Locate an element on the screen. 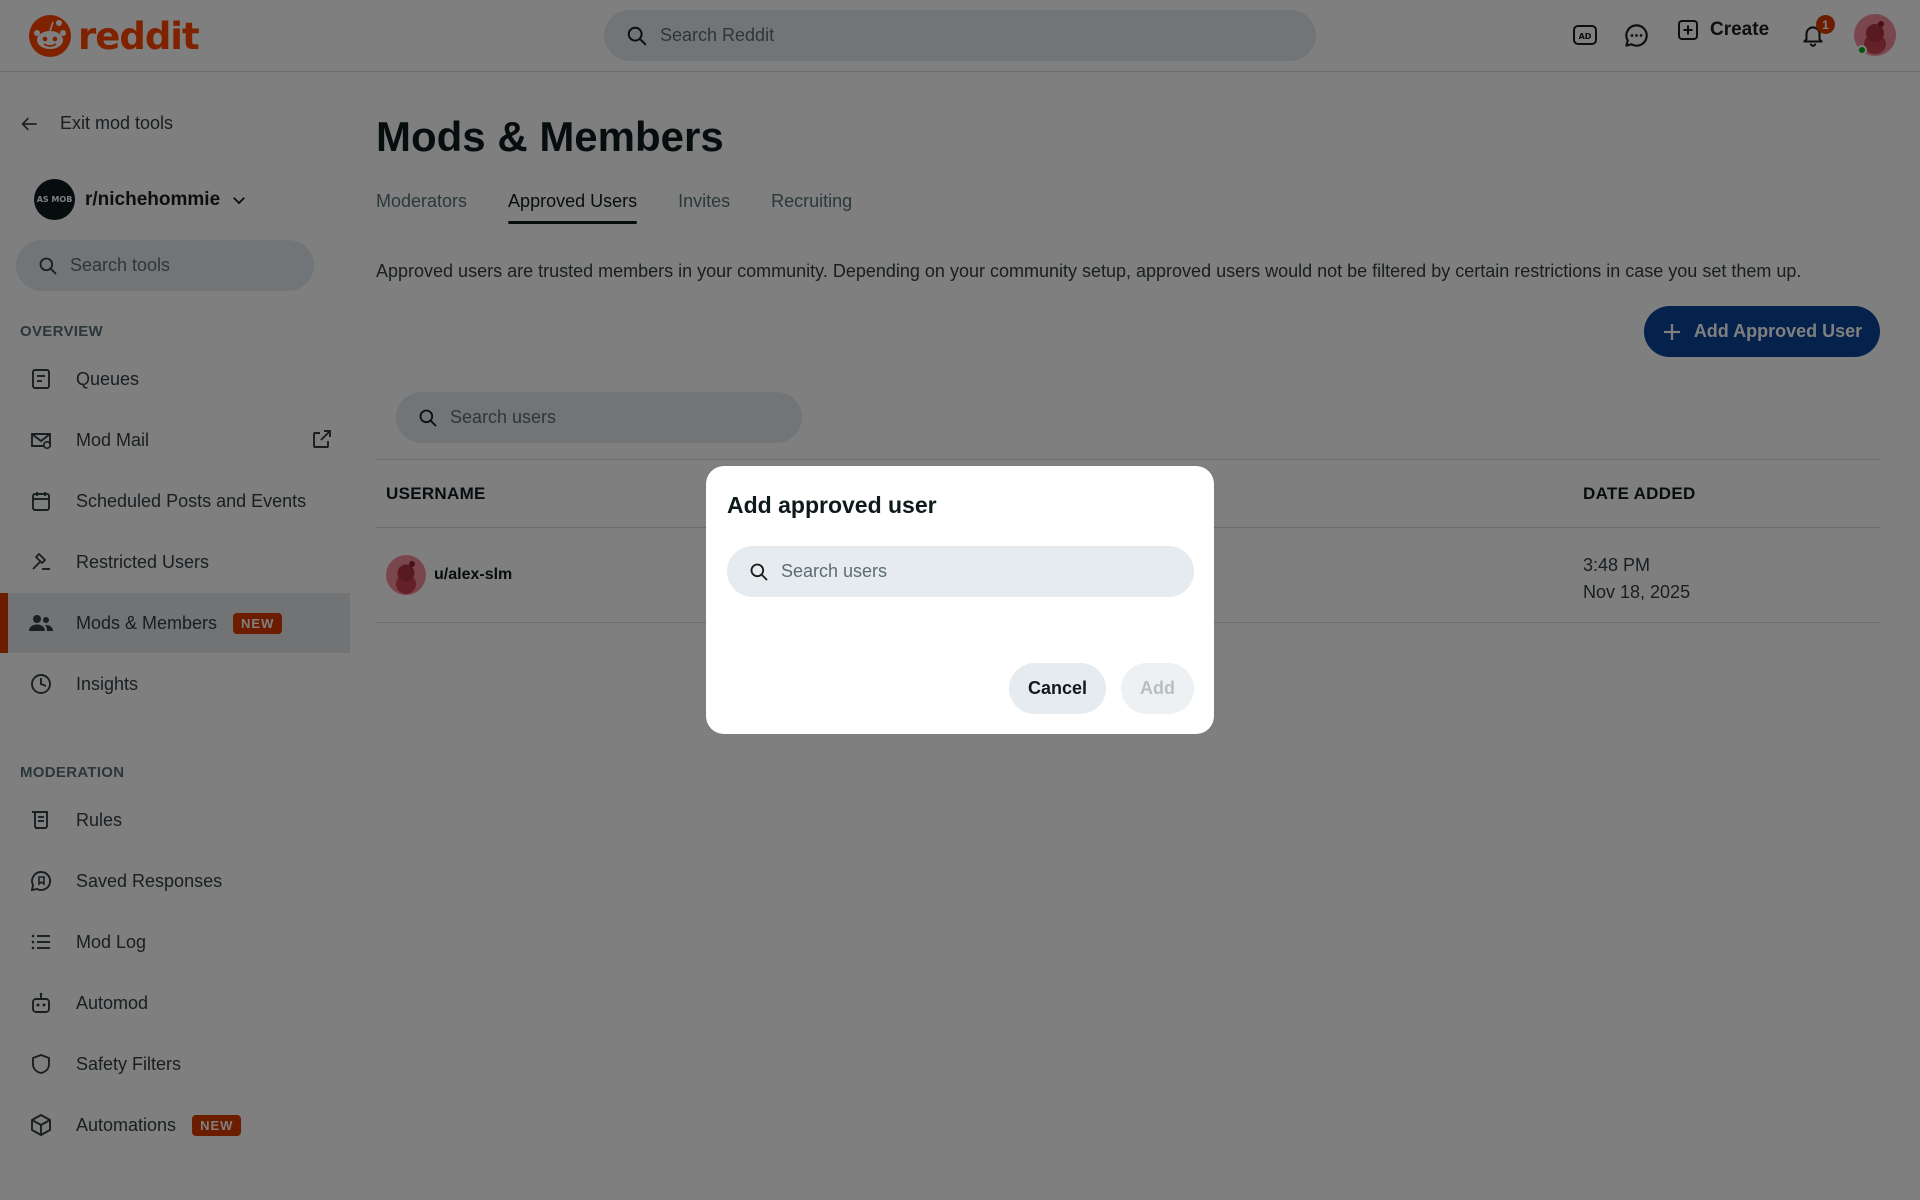 This screenshot has height=1200, width=1920. modal-search-bar is located at coordinates (960, 571).